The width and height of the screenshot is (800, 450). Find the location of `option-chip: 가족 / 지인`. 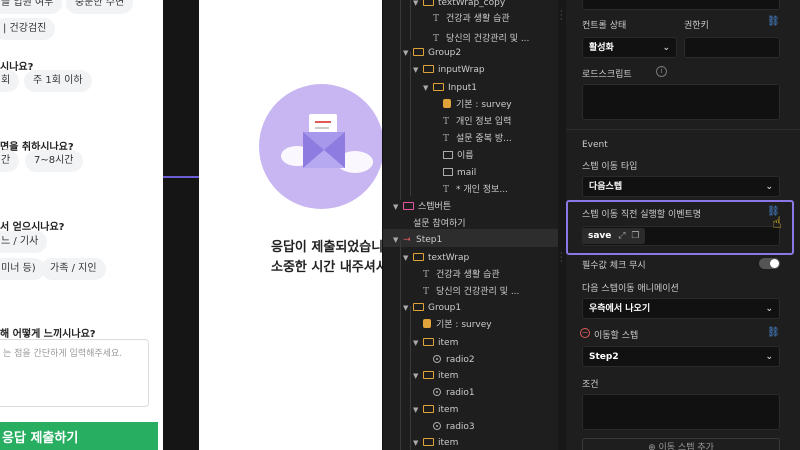

option-chip: 가족 / 지인 is located at coordinates (73, 269).